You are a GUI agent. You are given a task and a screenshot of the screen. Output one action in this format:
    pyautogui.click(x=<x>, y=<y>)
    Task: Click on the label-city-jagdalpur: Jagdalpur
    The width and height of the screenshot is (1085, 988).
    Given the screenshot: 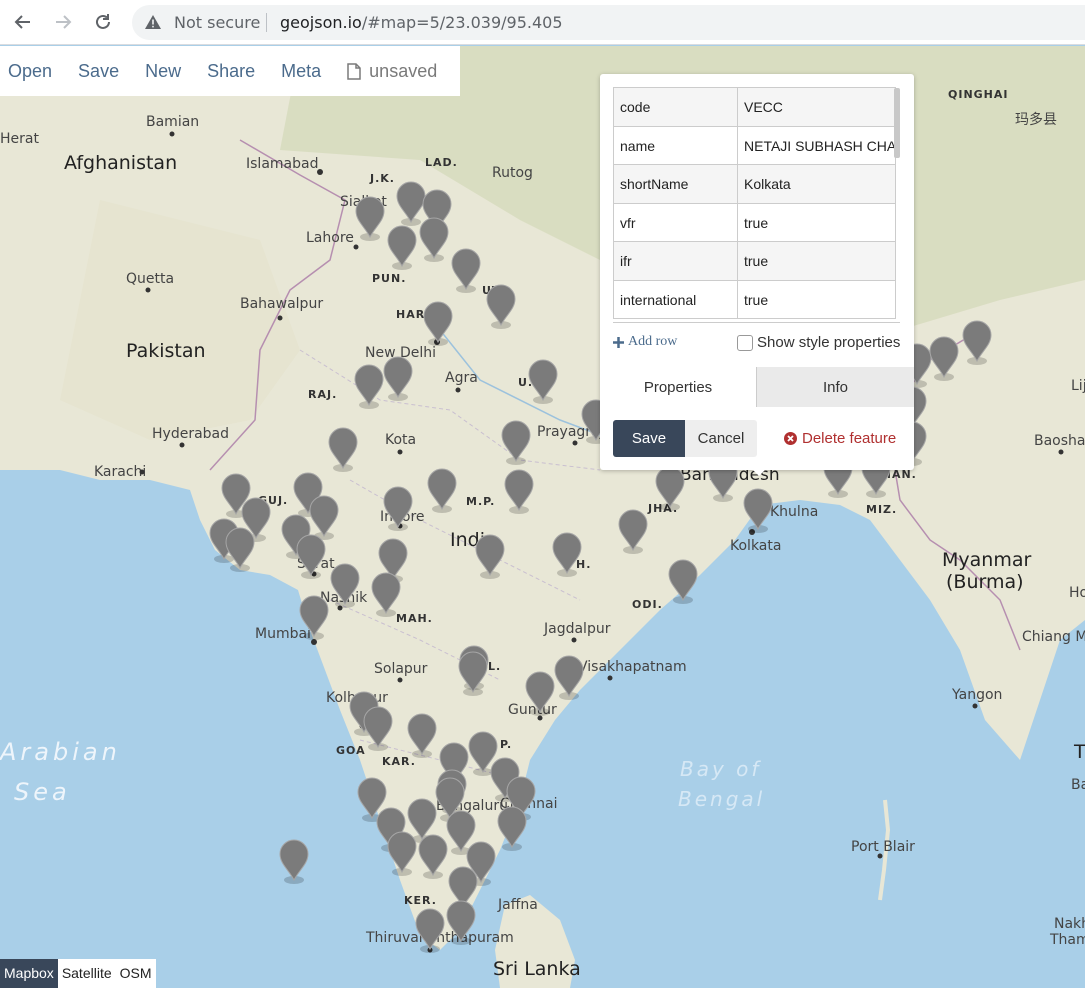 What is the action you would take?
    pyautogui.click(x=577, y=629)
    